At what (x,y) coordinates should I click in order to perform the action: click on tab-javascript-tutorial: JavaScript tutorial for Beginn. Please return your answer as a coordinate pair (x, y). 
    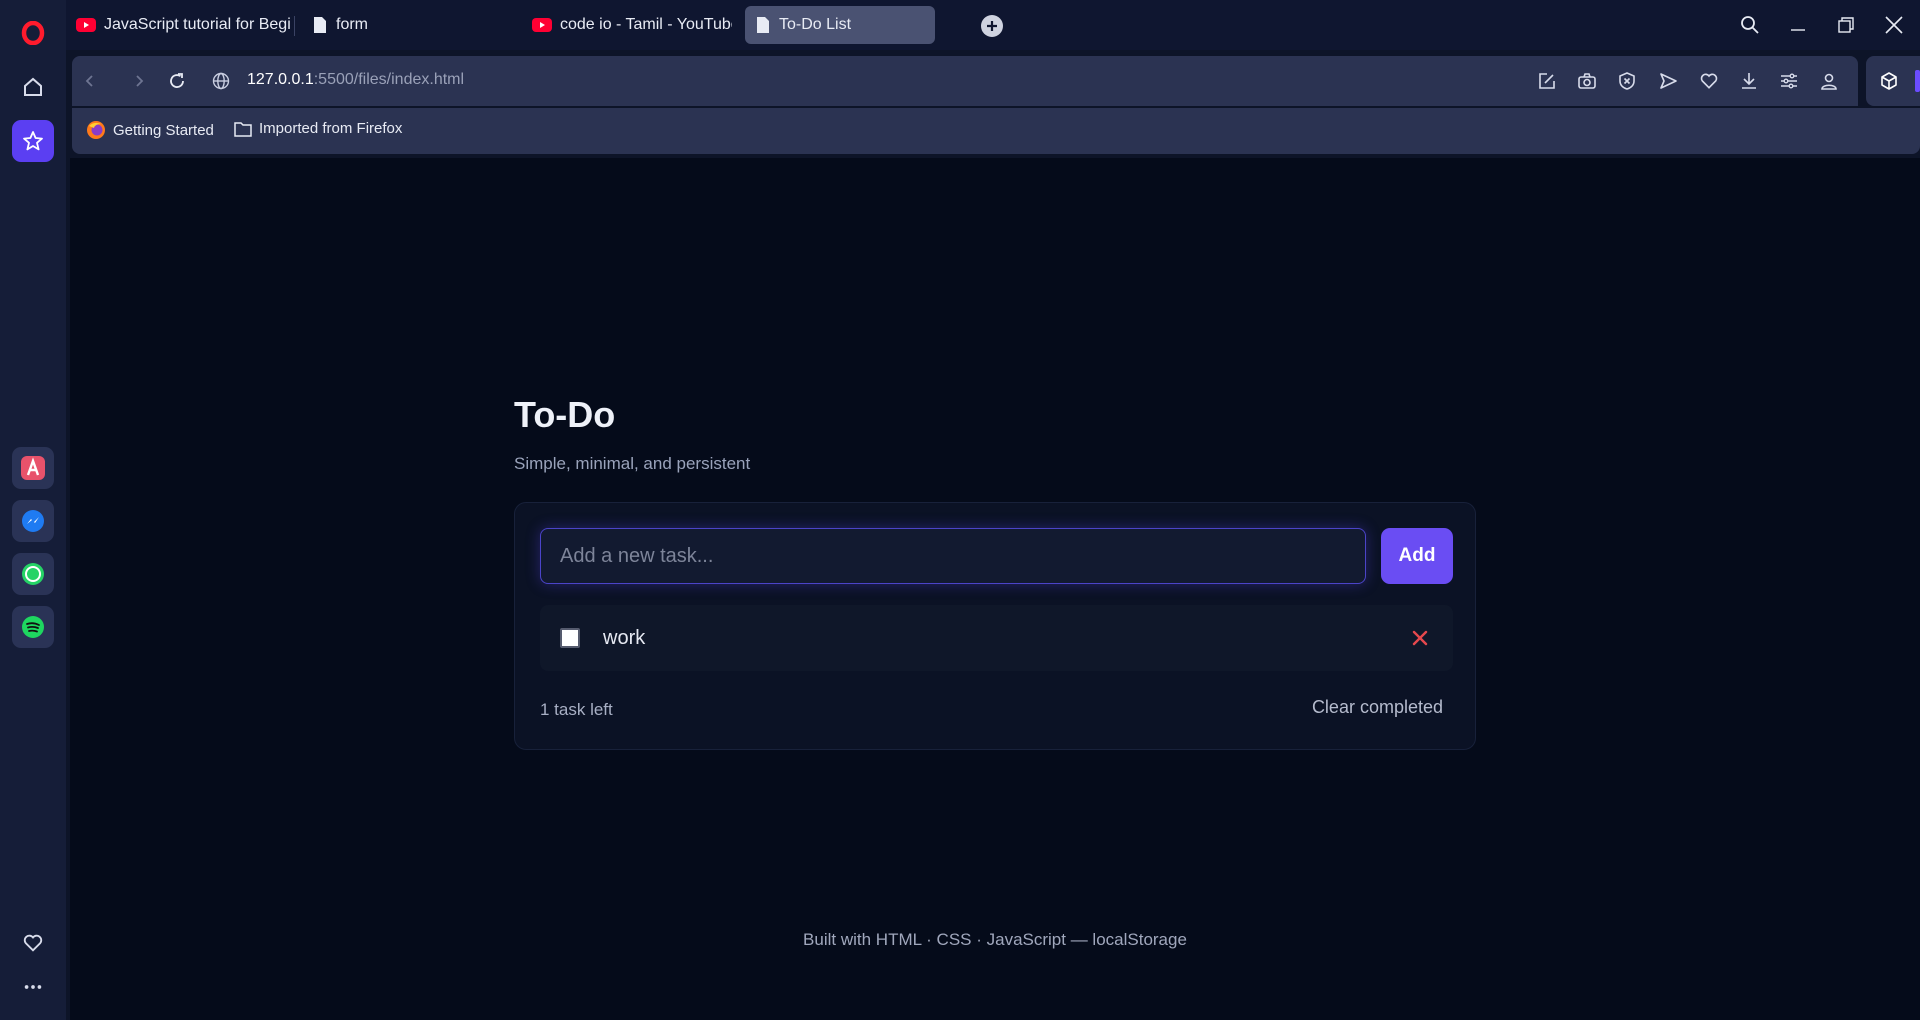
    Looking at the image, I should click on (178, 25).